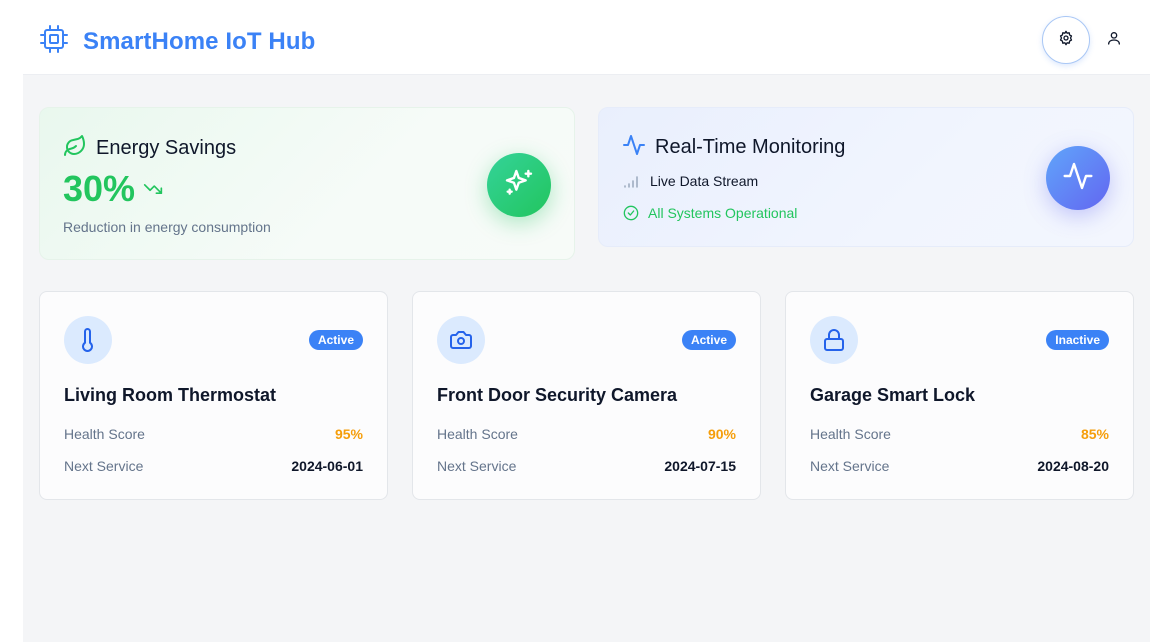 Image resolution: width=1166 pixels, height=642 pixels. I want to click on health-score-value: 90%, so click(721, 434).